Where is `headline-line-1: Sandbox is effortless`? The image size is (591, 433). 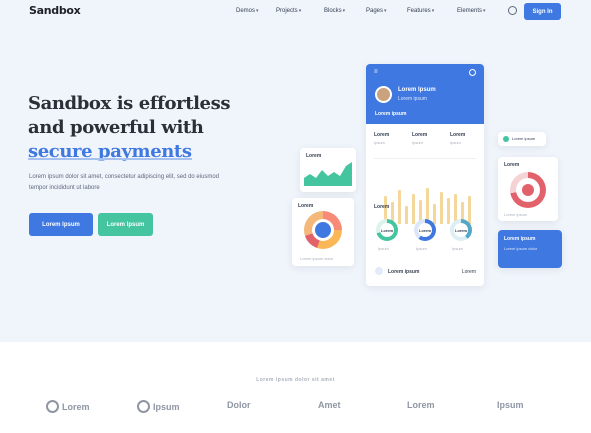 headline-line-1: Sandbox is effortless is located at coordinates (129, 103).